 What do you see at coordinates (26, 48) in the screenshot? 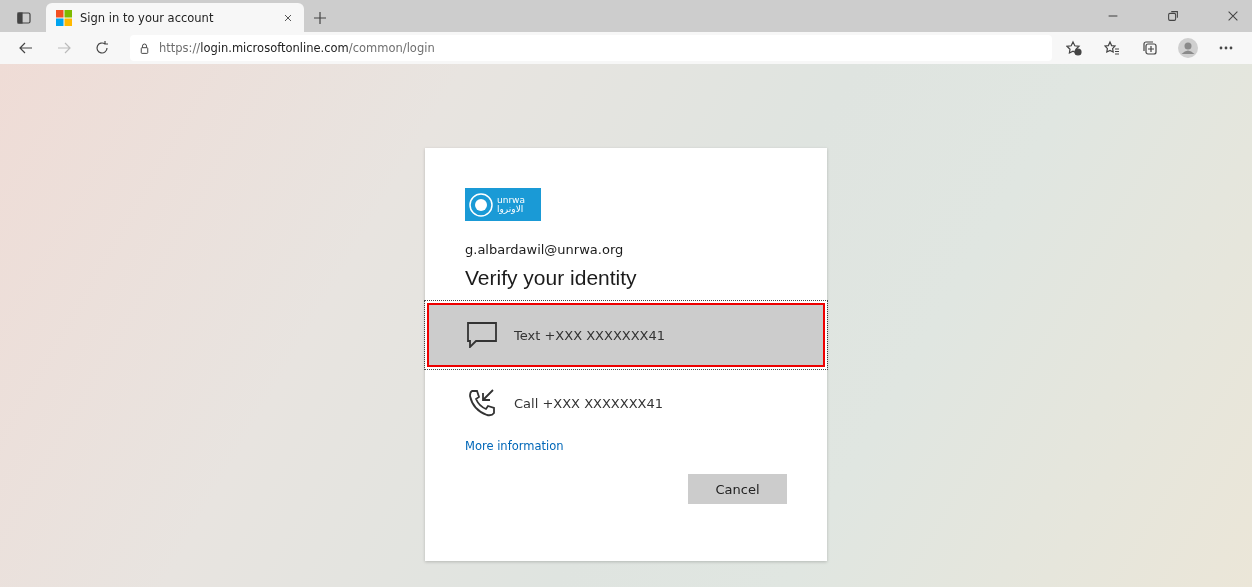
I see `back-arrow-icon` at bounding box center [26, 48].